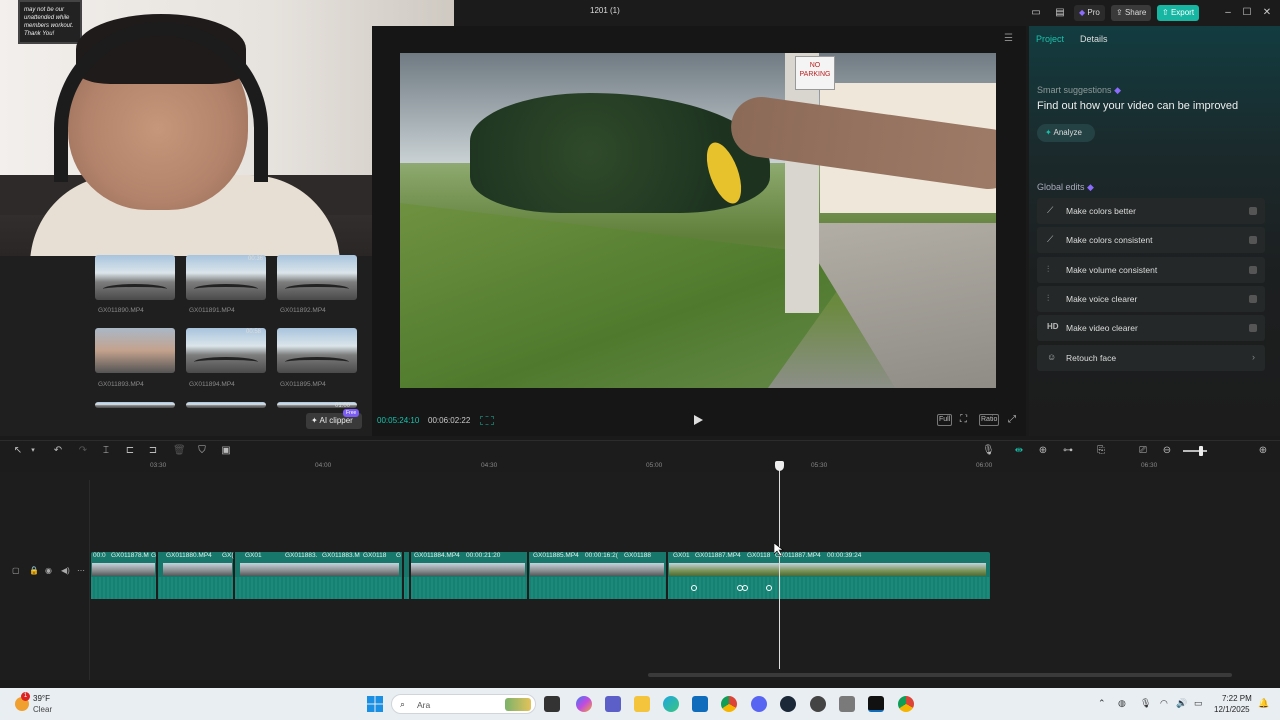  Describe the element at coordinates (83, 451) in the screenshot. I see `redo-icon: ↷` at that location.